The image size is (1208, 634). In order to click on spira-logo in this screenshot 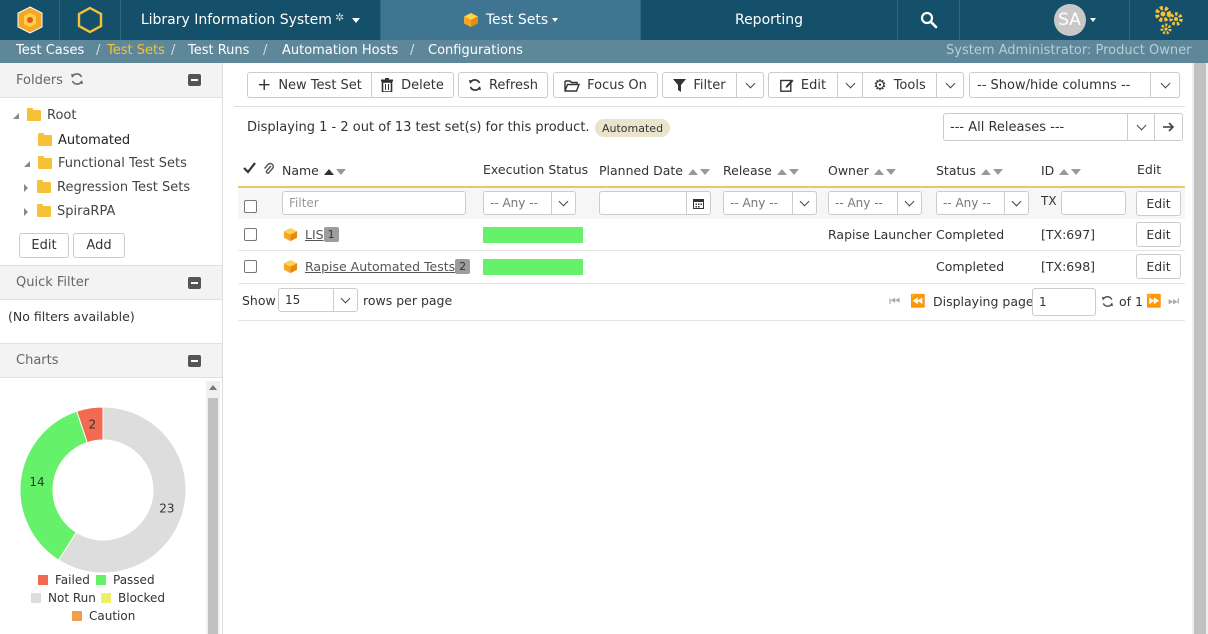, I will do `click(30, 20)`.